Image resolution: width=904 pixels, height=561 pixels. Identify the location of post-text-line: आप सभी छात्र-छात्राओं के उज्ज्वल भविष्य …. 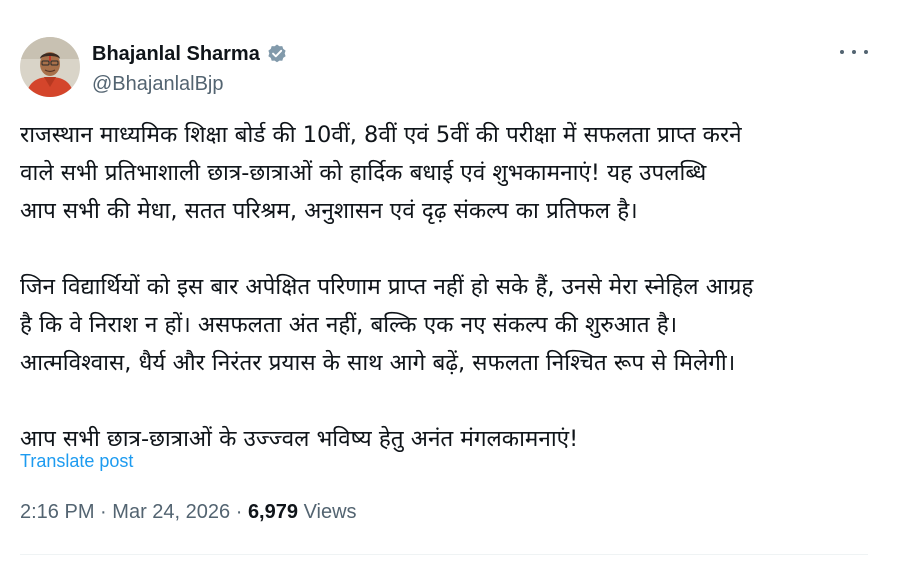
(299, 439).